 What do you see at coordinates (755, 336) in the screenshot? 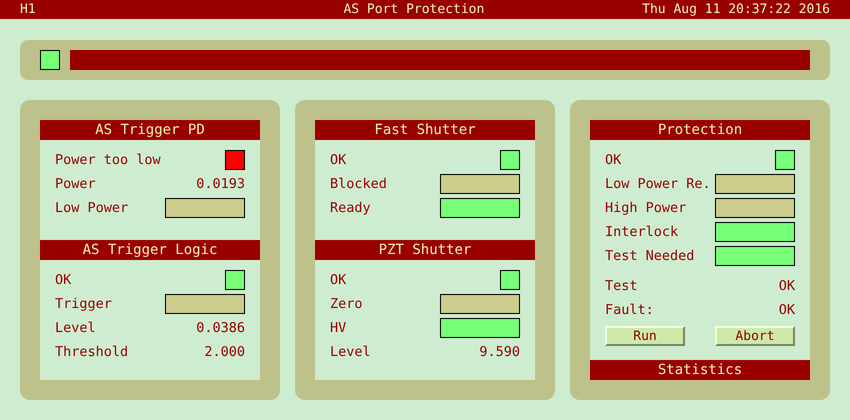
I see `action-button: Abort` at bounding box center [755, 336].